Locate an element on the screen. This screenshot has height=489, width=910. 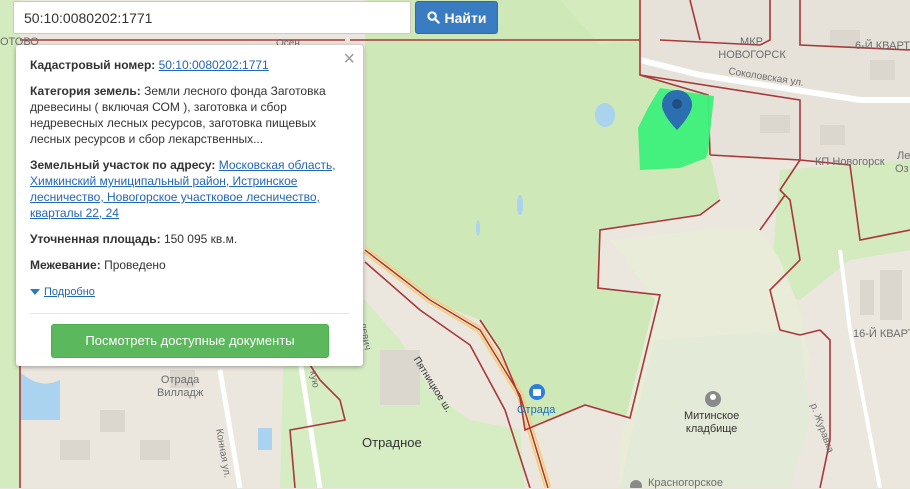
map-label-lesnoy: Ле is located at coordinates (903, 156).